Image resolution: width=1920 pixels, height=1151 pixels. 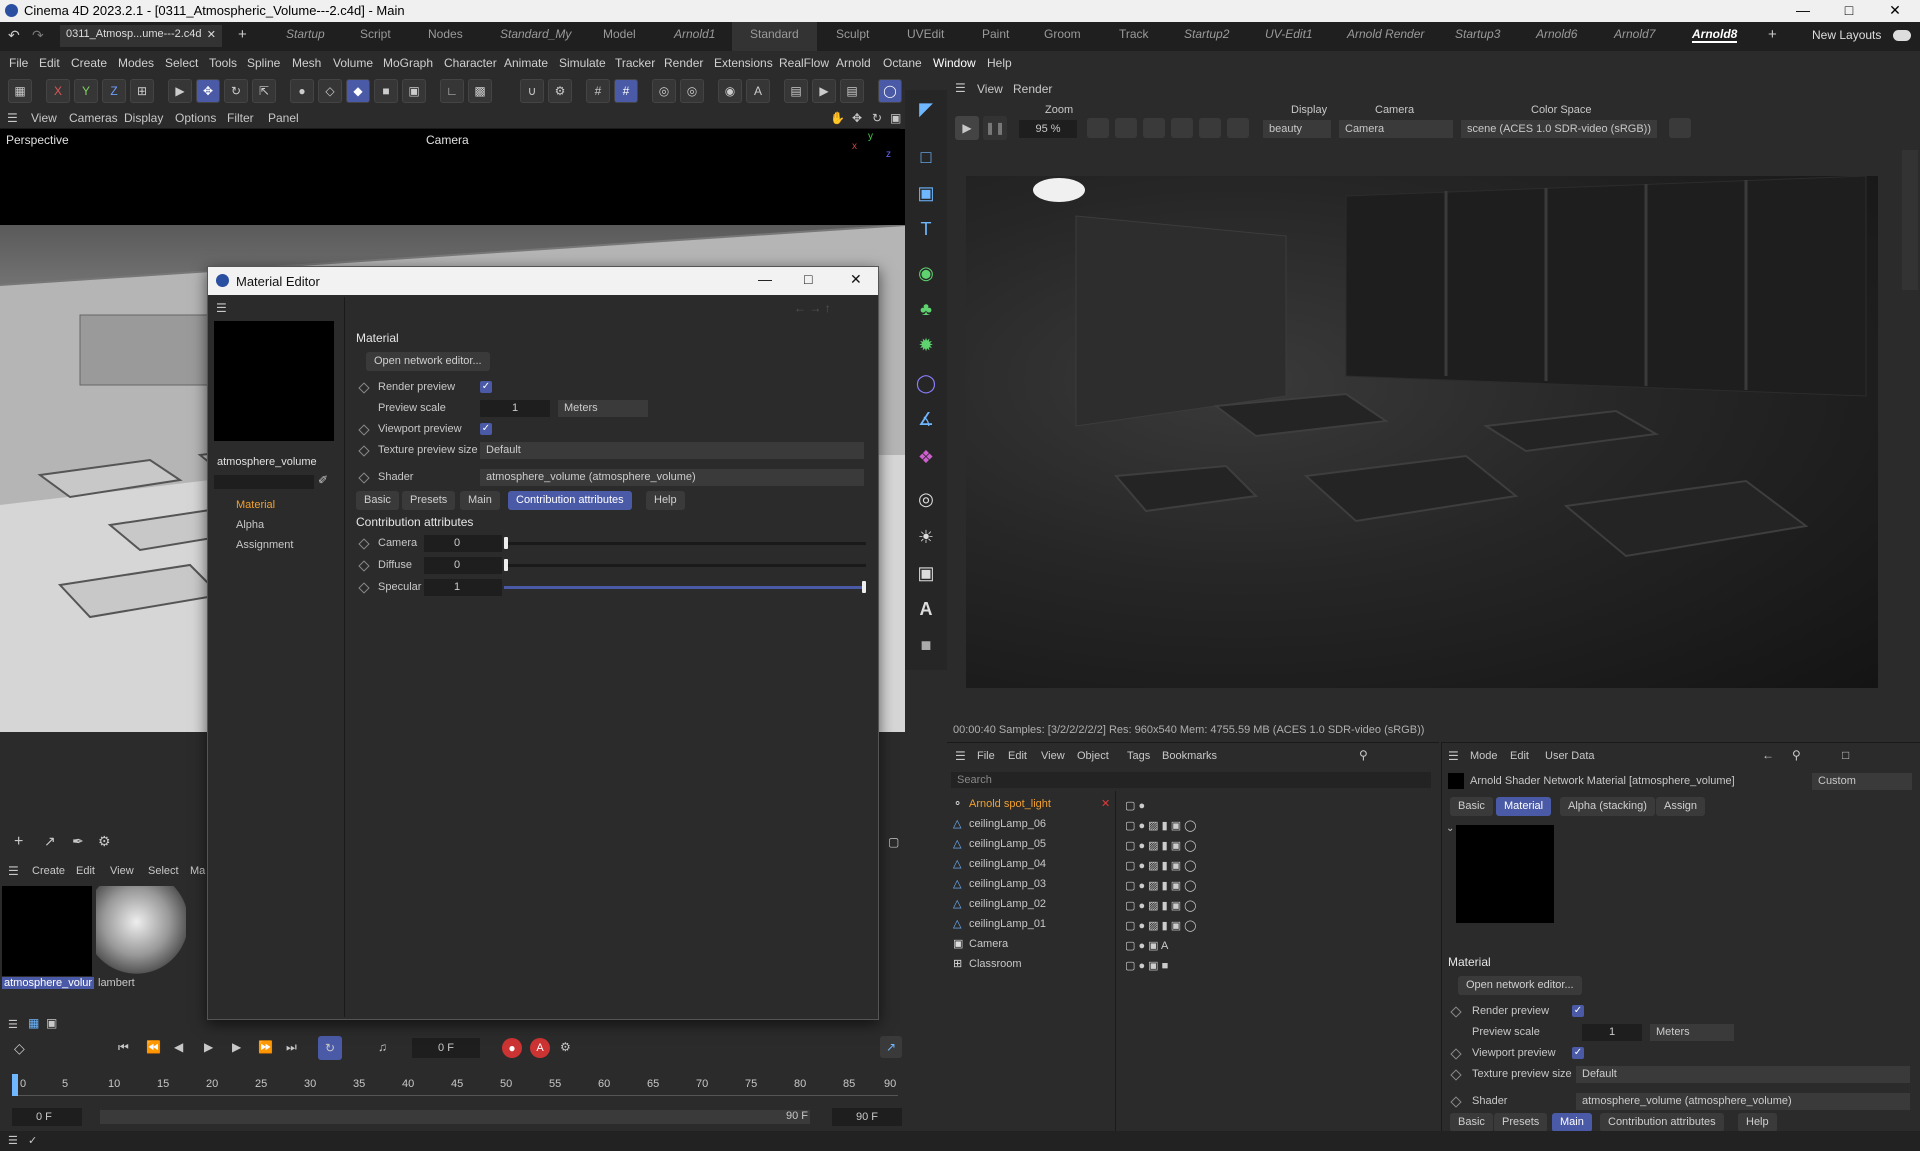 What do you see at coordinates (18, 63) in the screenshot?
I see `menu-file: File` at bounding box center [18, 63].